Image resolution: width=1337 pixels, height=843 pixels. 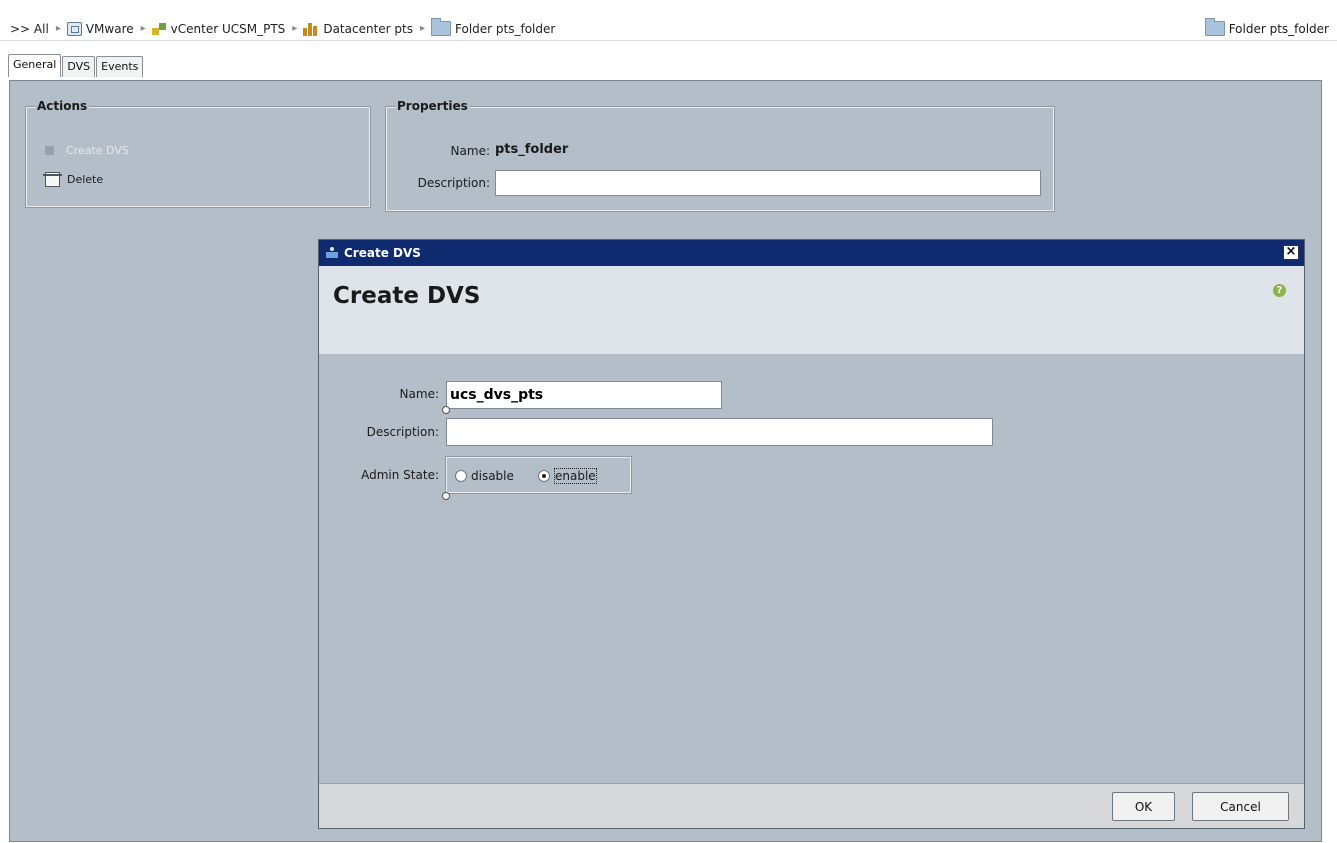 I want to click on current-node: Folder pts_folder, so click(x=1266, y=27).